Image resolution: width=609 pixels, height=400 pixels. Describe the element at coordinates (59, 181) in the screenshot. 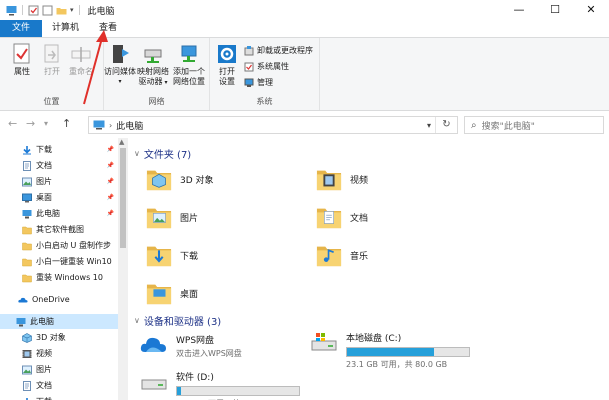

I see `sidebar-item: 图片 📌` at that location.